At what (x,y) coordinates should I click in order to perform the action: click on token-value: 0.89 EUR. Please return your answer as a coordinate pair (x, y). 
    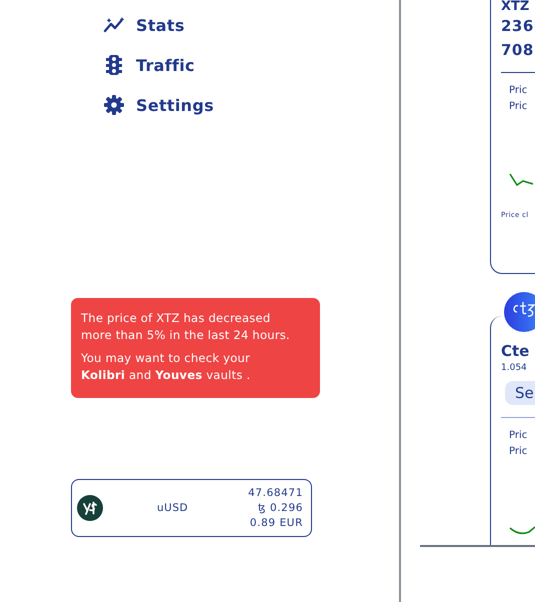
    Looking at the image, I should click on (276, 523).